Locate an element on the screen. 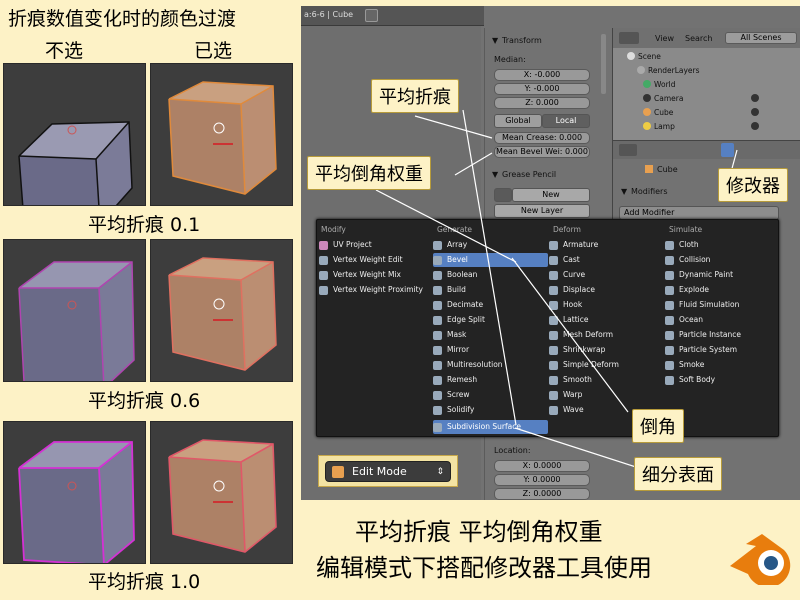 This screenshot has width=800, height=600. callout-mean-crease: 平均折痕 is located at coordinates (415, 96).